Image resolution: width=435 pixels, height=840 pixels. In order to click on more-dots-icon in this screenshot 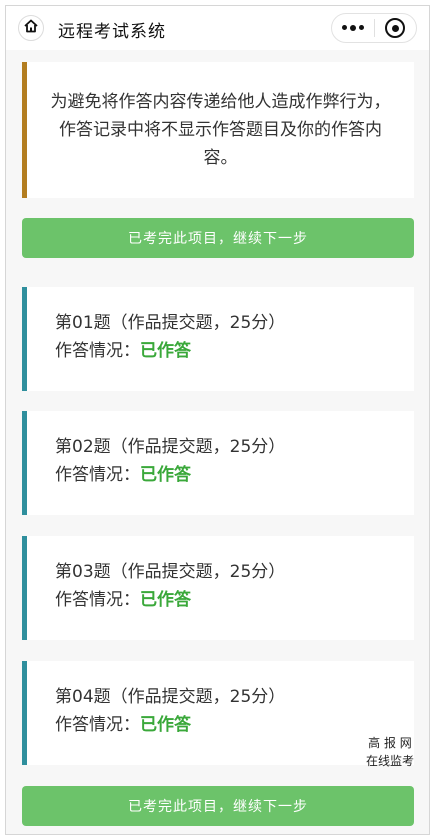, I will do `click(353, 28)`.